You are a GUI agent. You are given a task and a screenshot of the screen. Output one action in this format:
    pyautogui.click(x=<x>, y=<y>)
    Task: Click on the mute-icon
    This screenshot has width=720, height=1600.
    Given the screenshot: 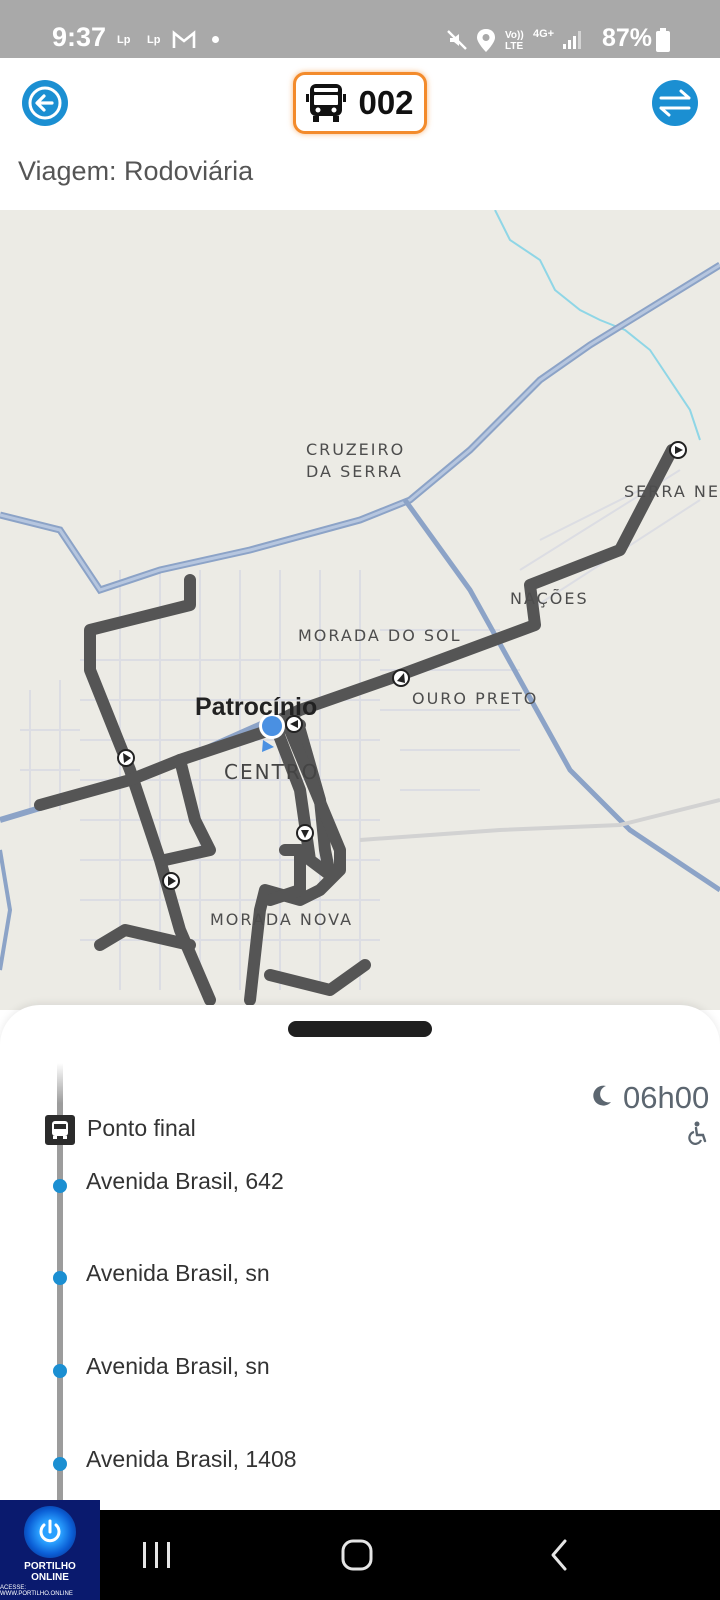 What is the action you would take?
    pyautogui.click(x=457, y=40)
    